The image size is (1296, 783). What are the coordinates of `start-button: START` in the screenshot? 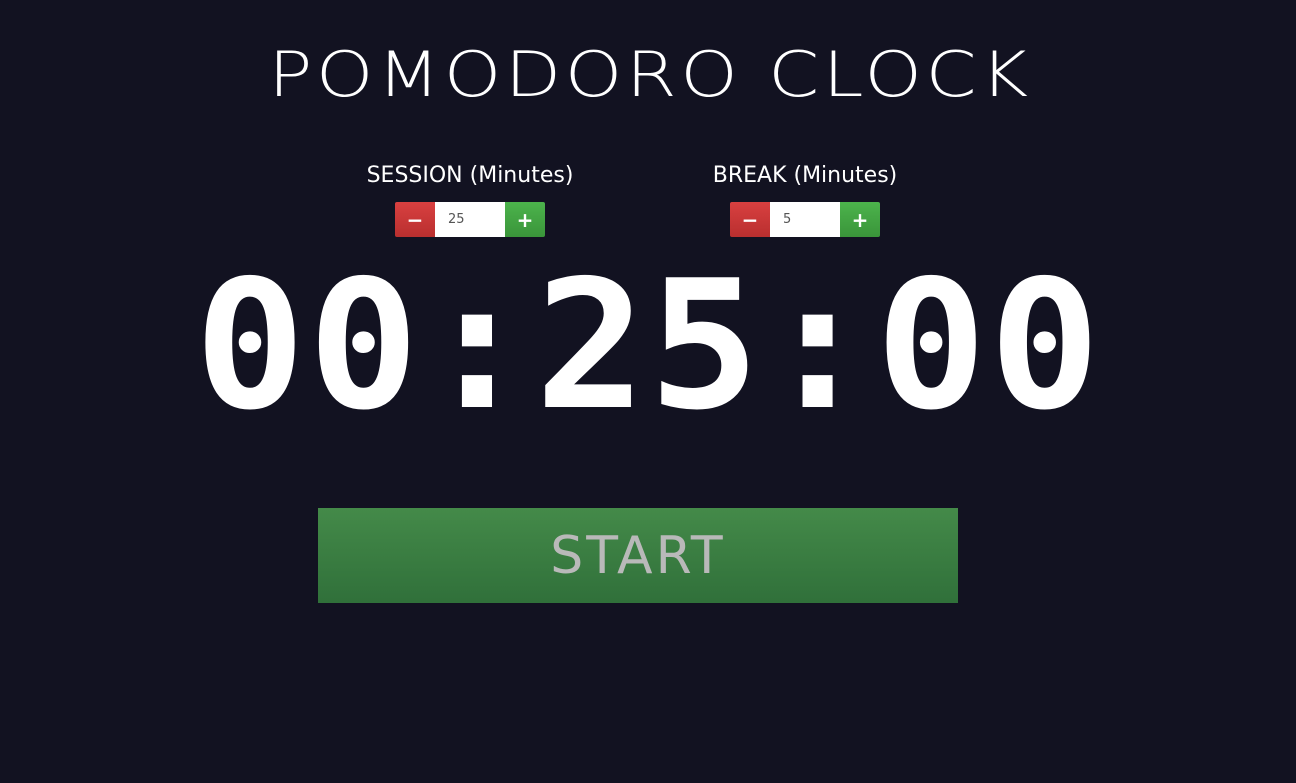 It's located at (638, 555).